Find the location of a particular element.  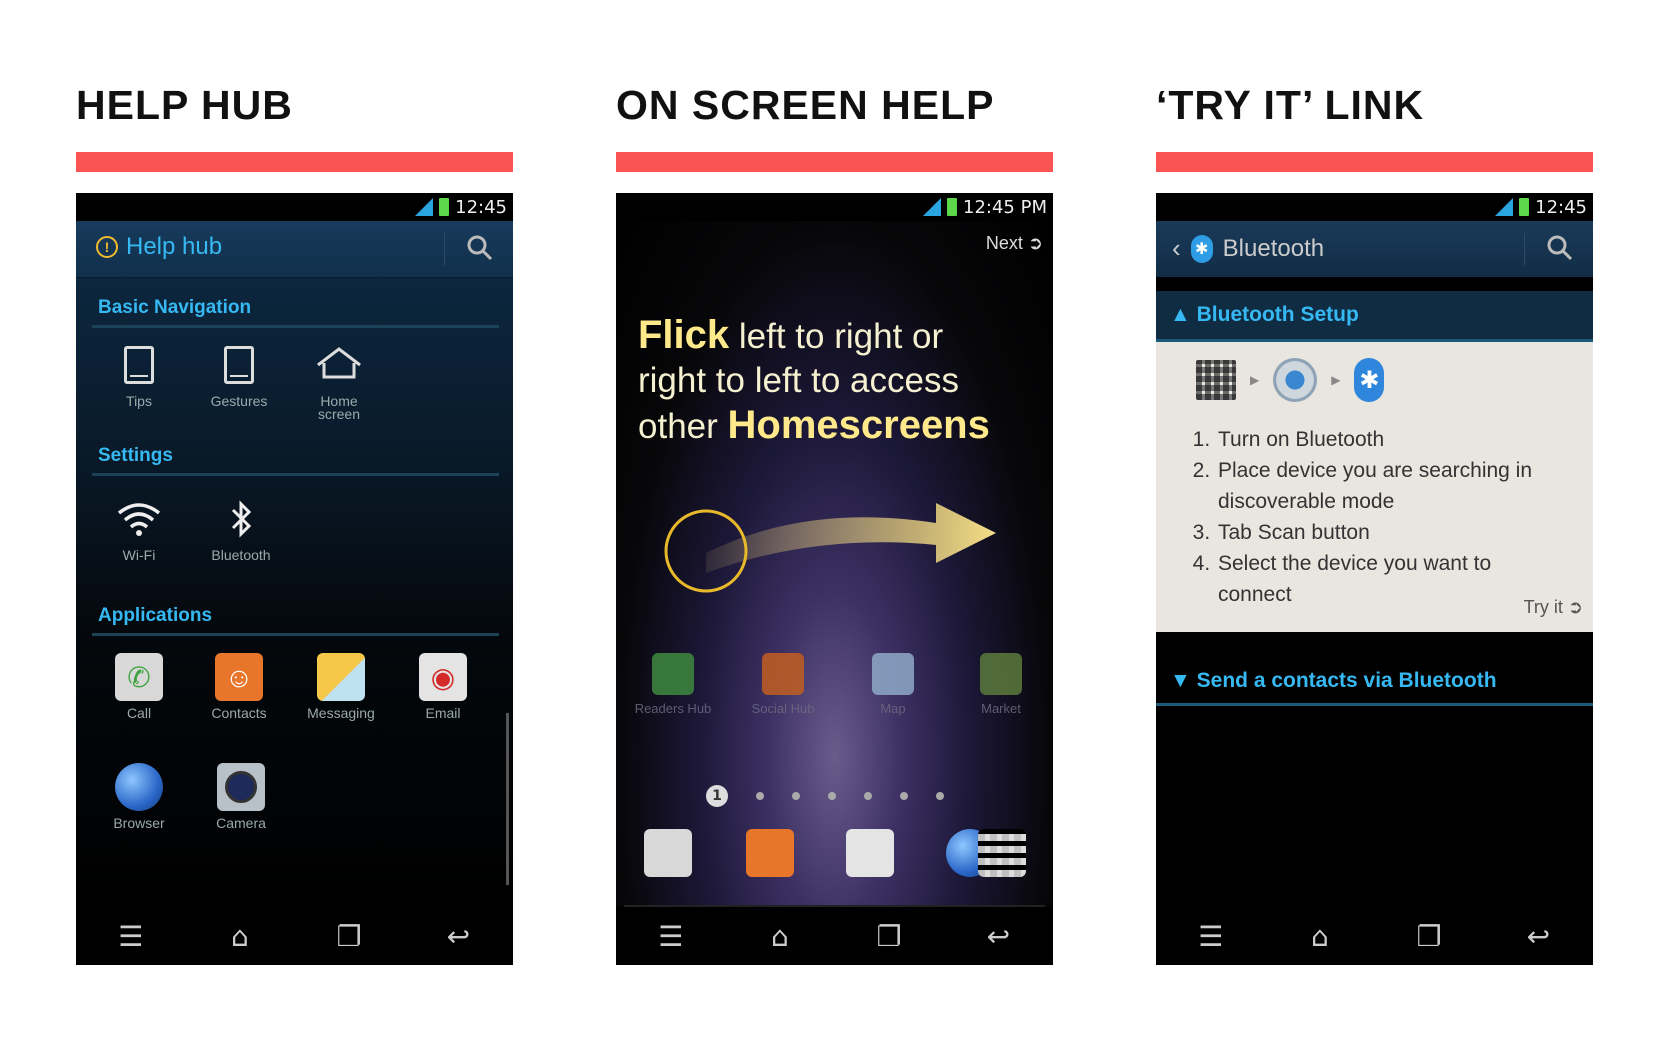

scrollbar is located at coordinates (507, 799).